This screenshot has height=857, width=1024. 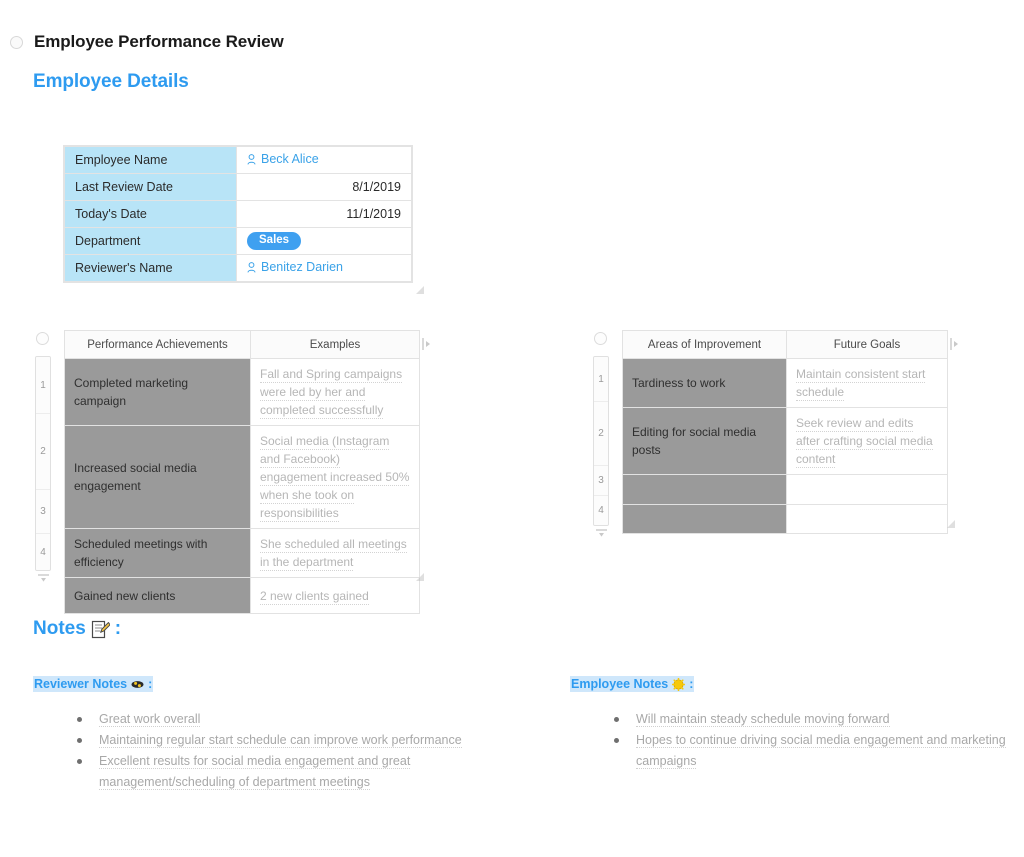 I want to click on table-row: Employee Name Beck Alice, so click(x=238, y=160).